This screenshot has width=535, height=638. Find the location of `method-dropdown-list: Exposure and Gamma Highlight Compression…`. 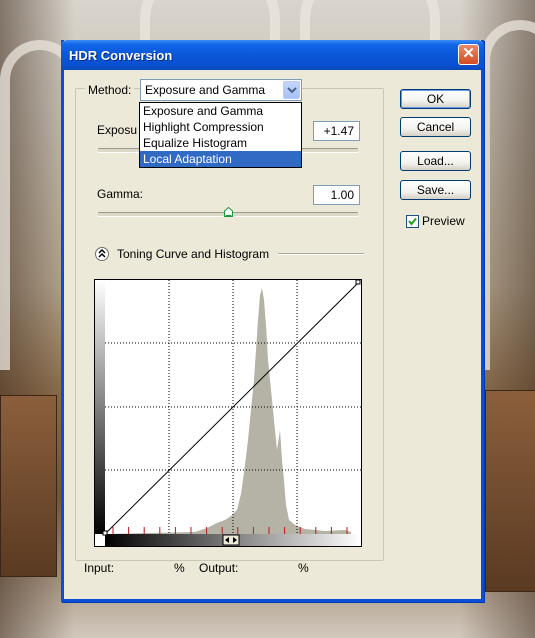

method-dropdown-list: Exposure and Gamma Highlight Compression… is located at coordinates (220, 135).